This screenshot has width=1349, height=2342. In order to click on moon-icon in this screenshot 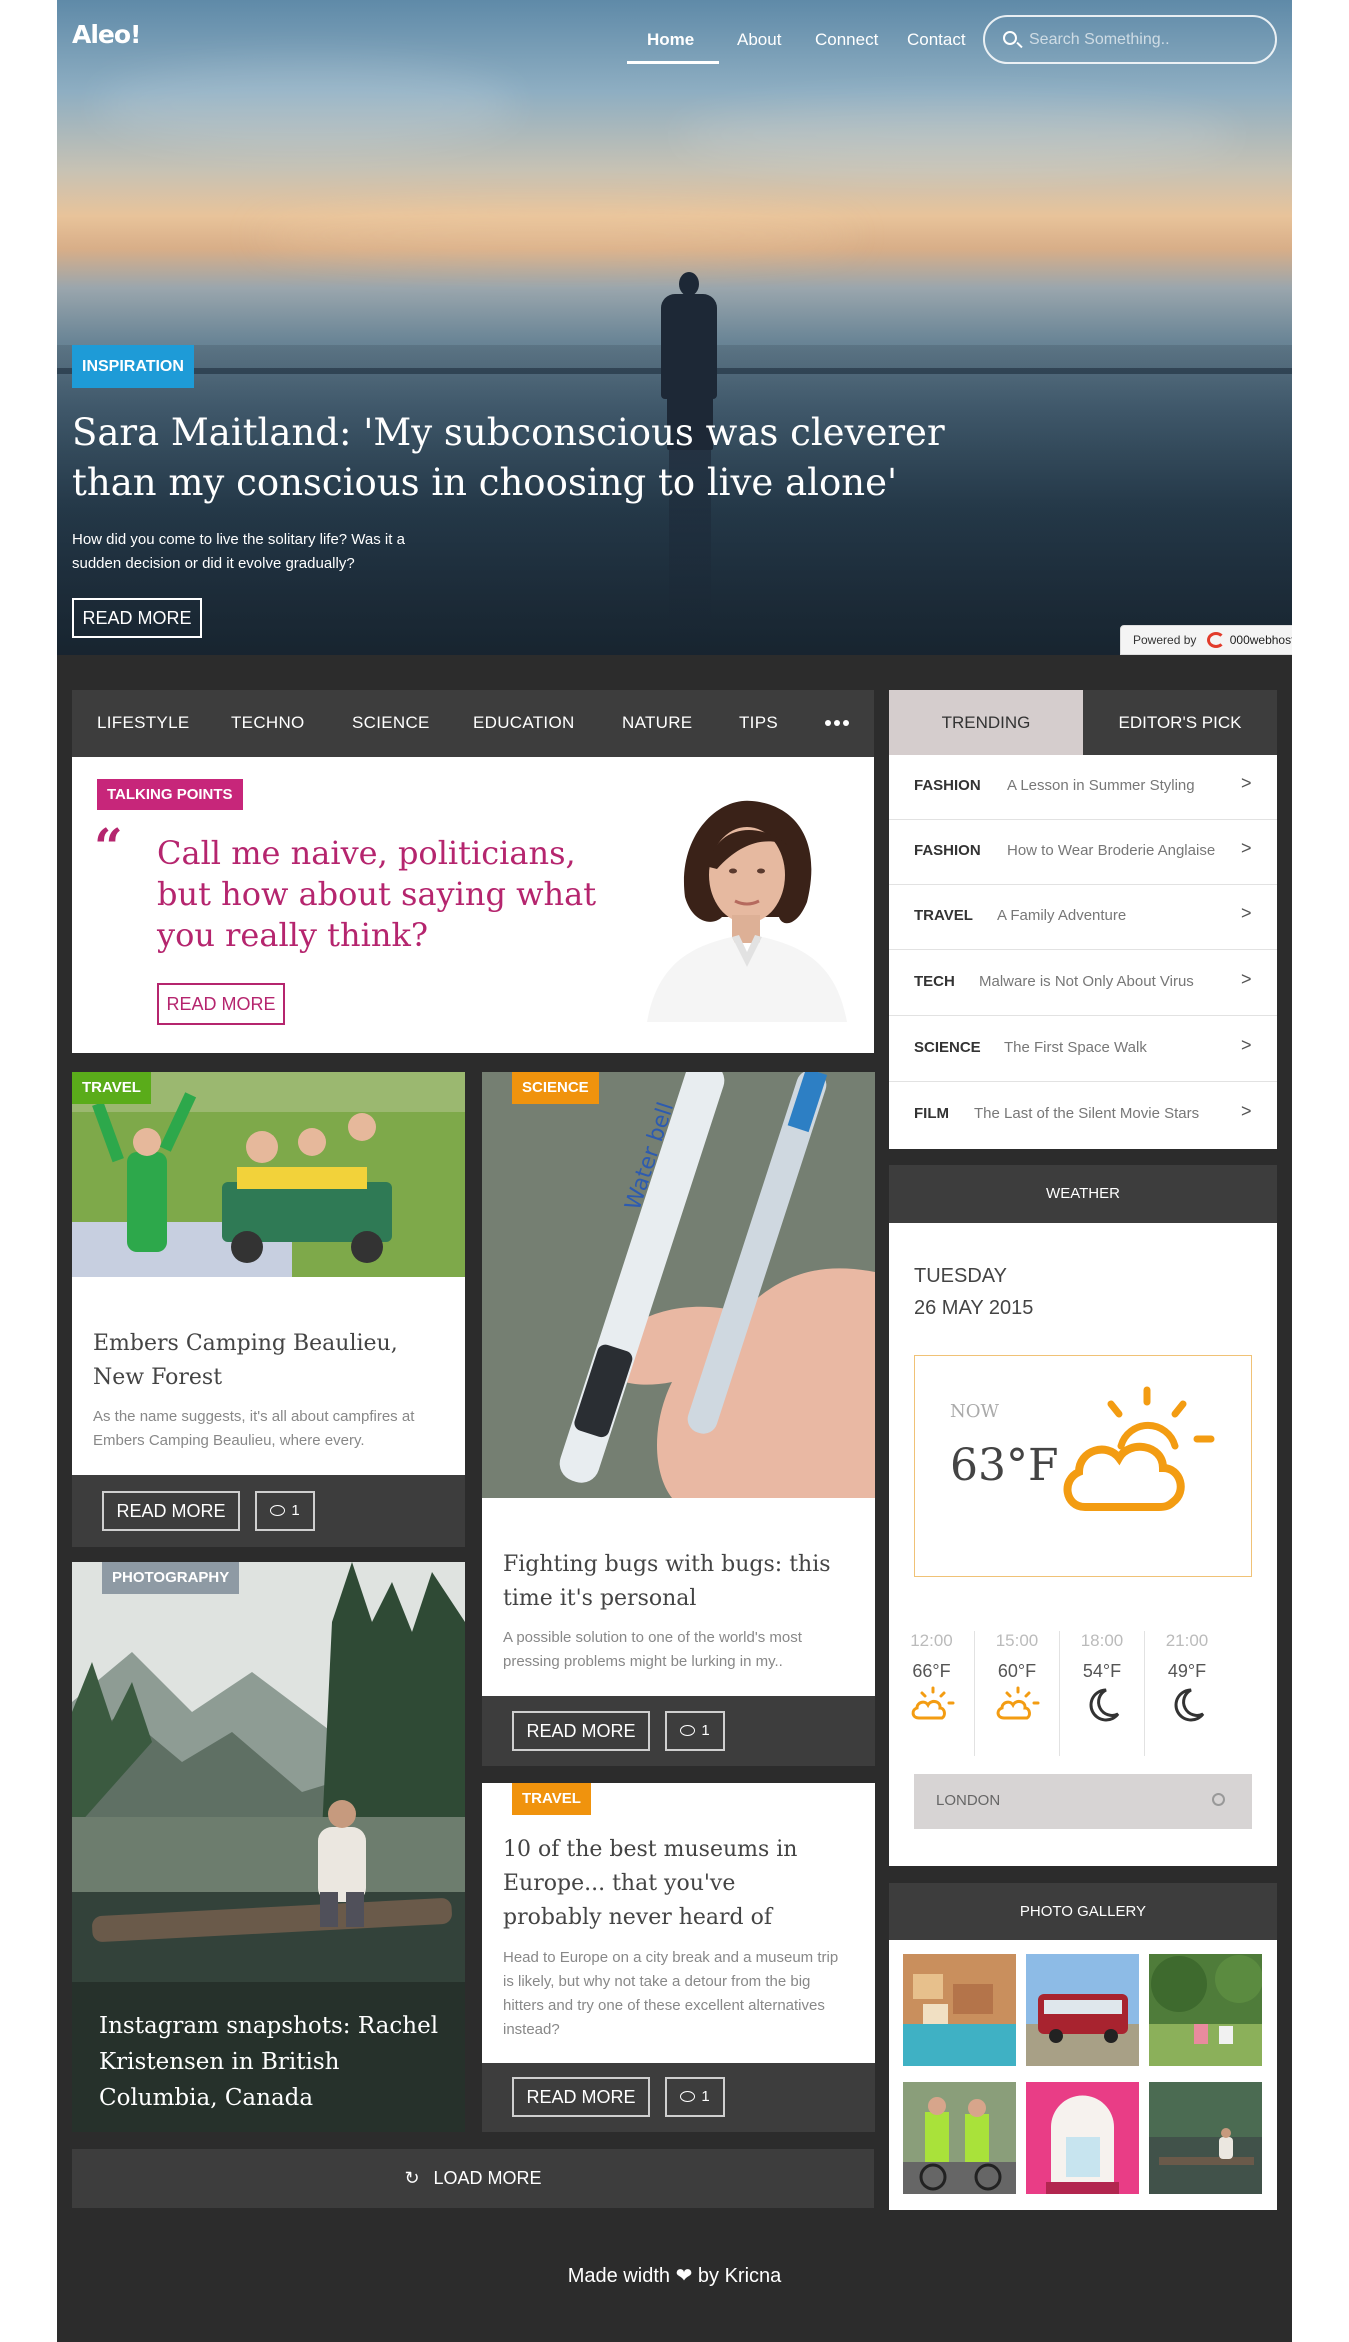, I will do `click(1187, 1707)`.